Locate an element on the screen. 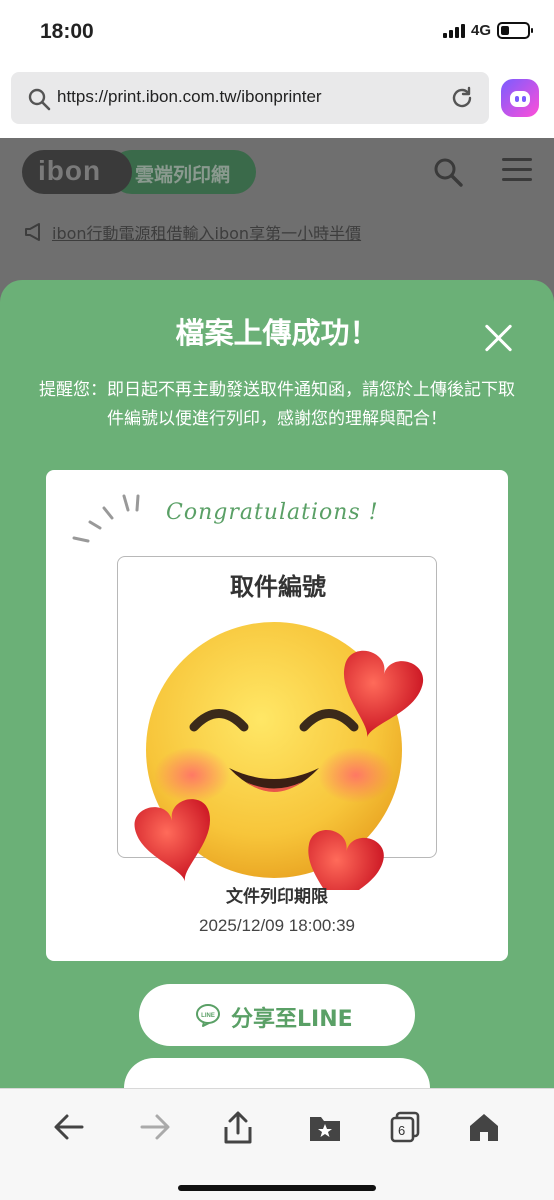 The height and width of the screenshot is (1200, 554). home-icon is located at coordinates (484, 1127).